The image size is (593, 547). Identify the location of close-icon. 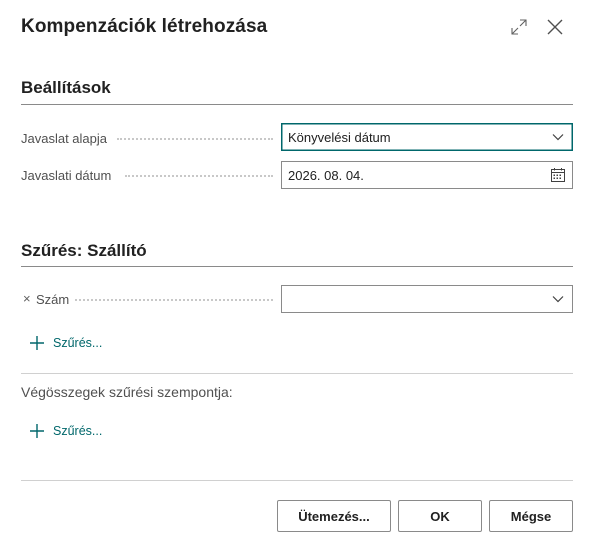
(555, 27).